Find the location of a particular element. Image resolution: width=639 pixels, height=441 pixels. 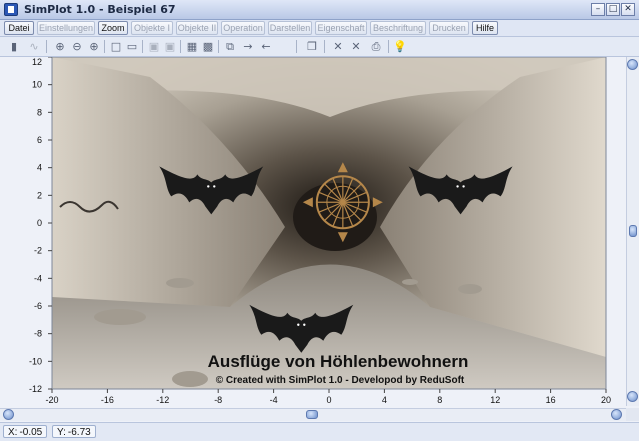

table-icon: ▦ is located at coordinates (192, 46).